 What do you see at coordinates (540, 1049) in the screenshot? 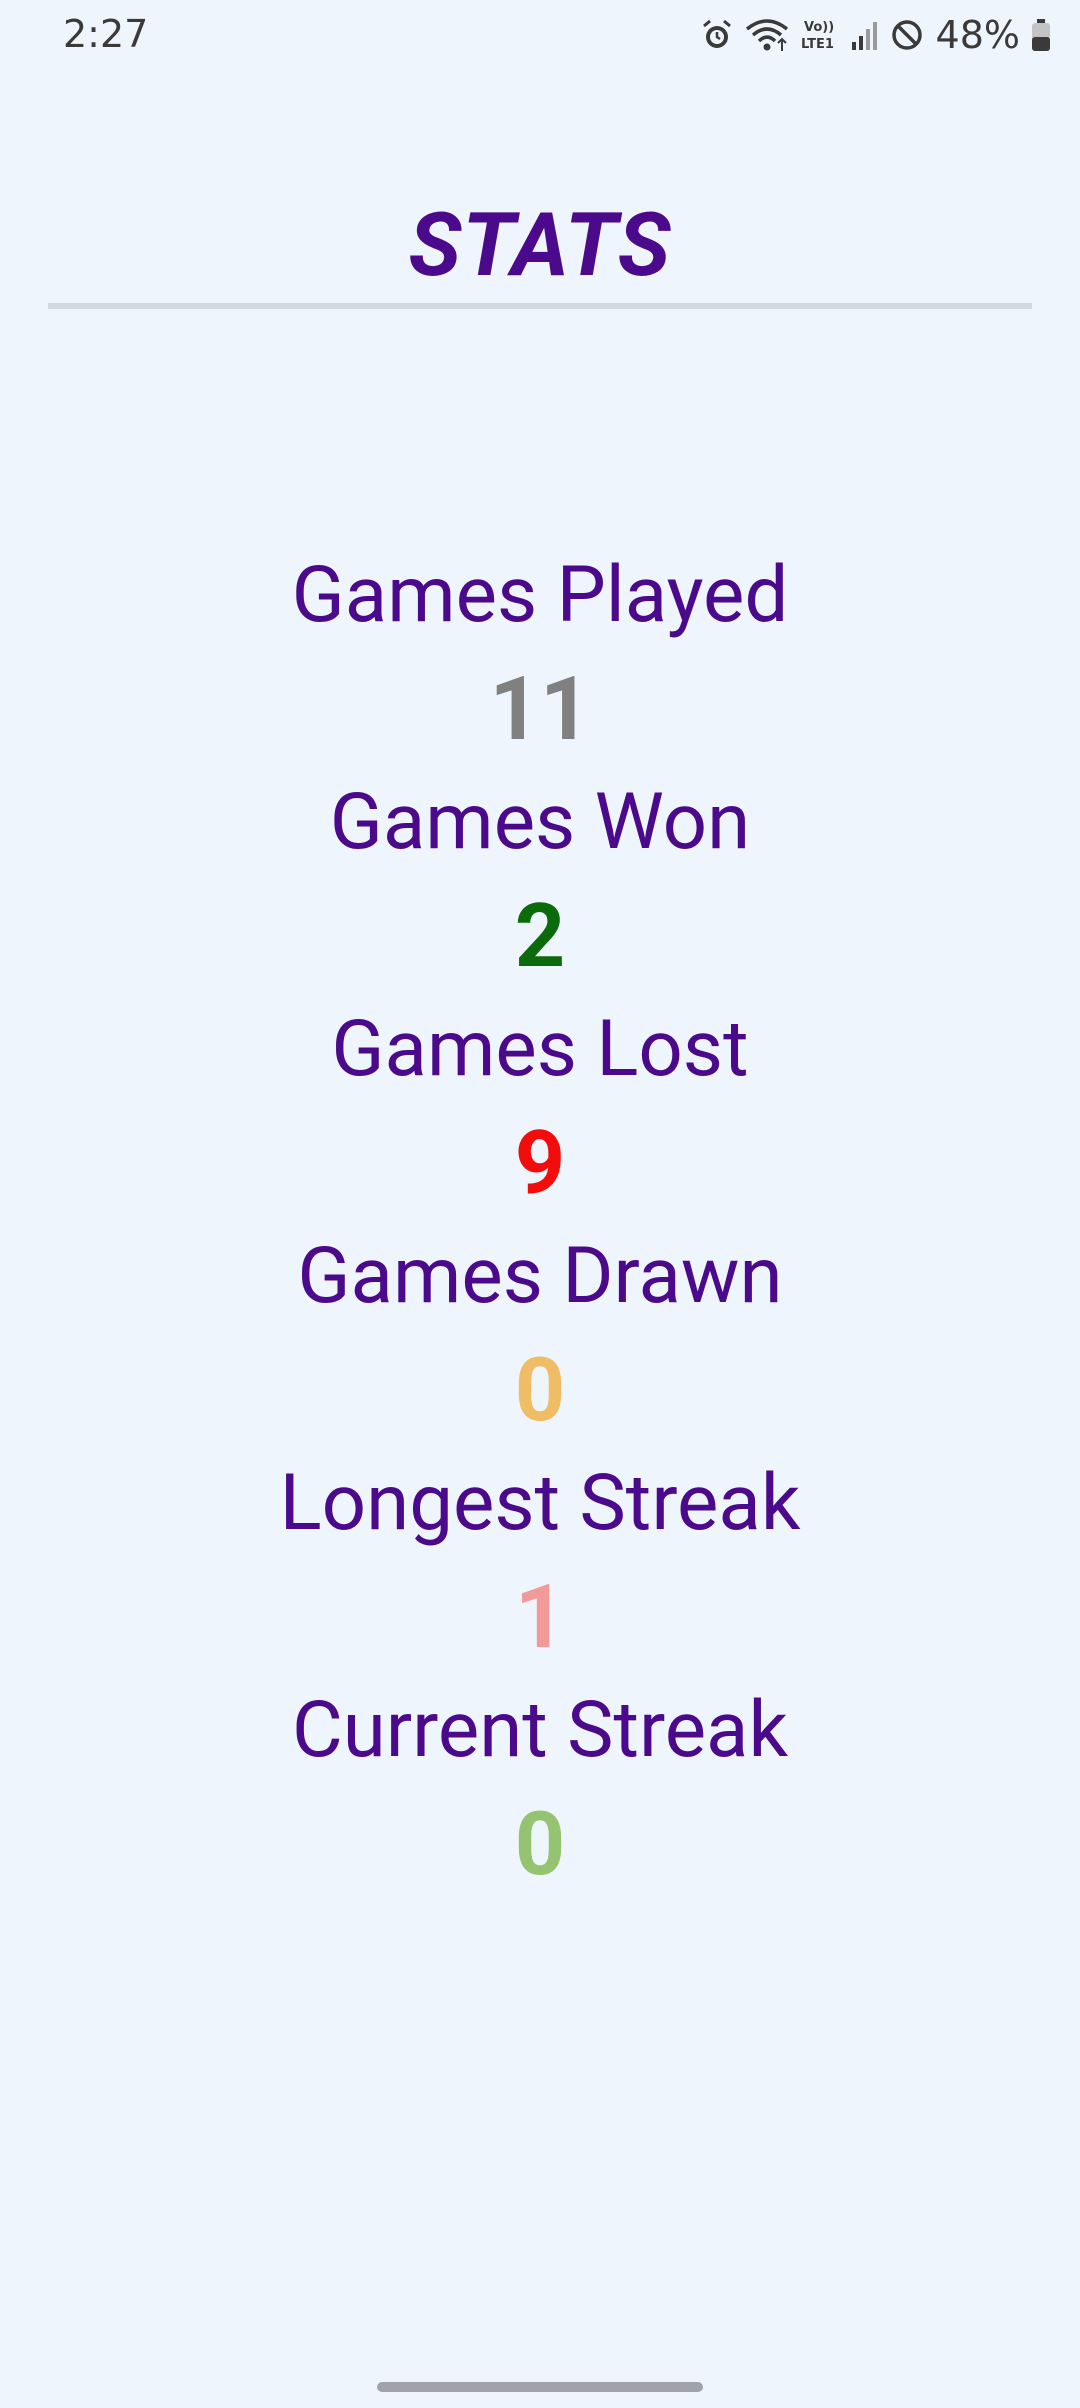
I see `stat-label: Games Lost` at bounding box center [540, 1049].